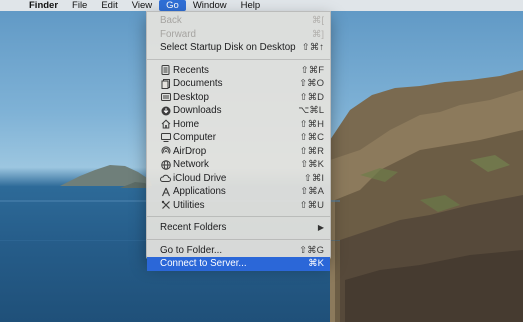  Describe the element at coordinates (238, 125) in the screenshot. I see `menu-item-home: Home ⇧⌘H` at that location.